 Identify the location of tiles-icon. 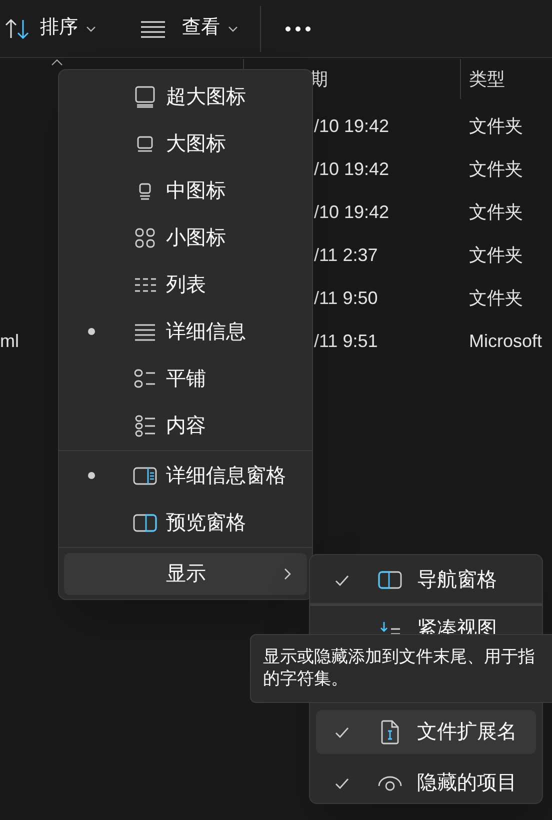
(145, 378).